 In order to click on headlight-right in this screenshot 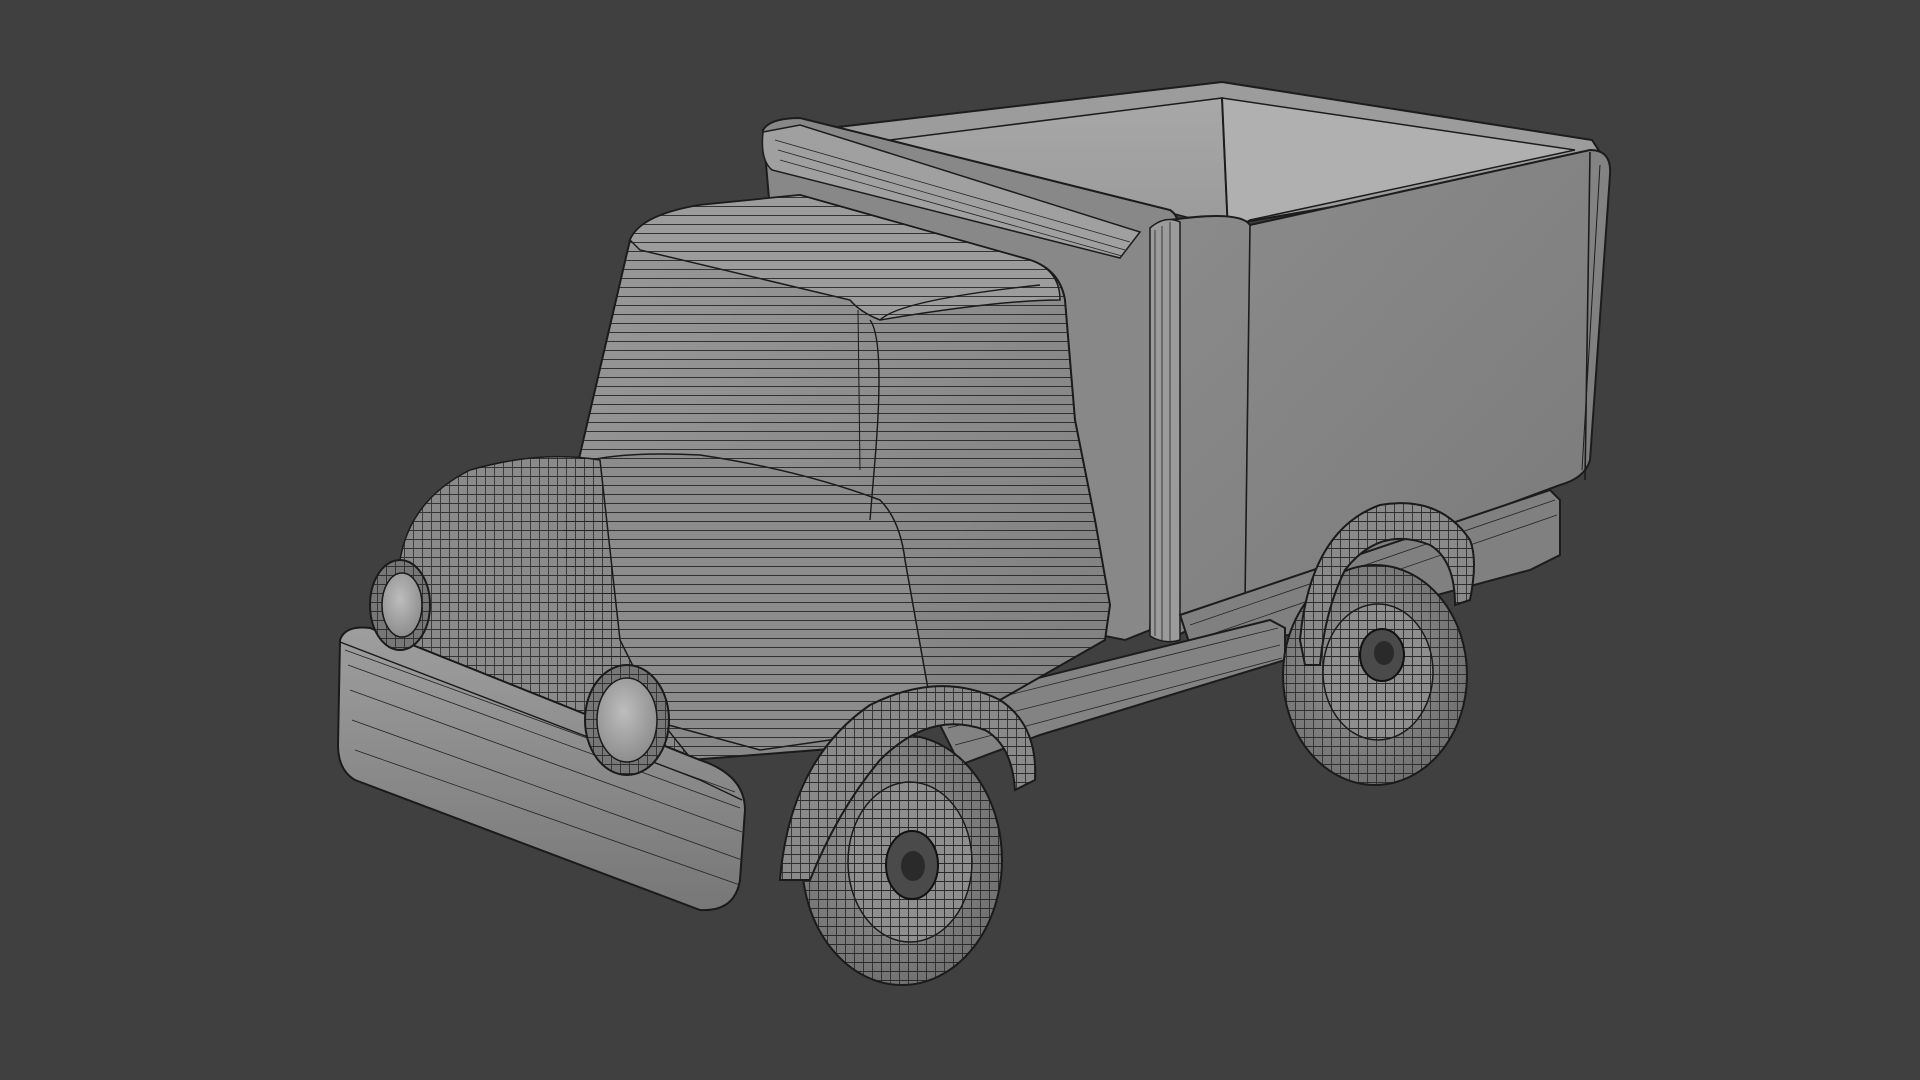, I will do `click(627, 720)`.